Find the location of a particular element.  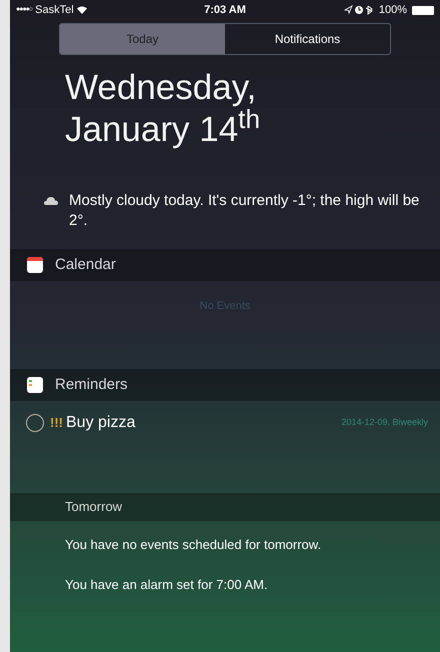

segment-tab: Notifications is located at coordinates (307, 39).